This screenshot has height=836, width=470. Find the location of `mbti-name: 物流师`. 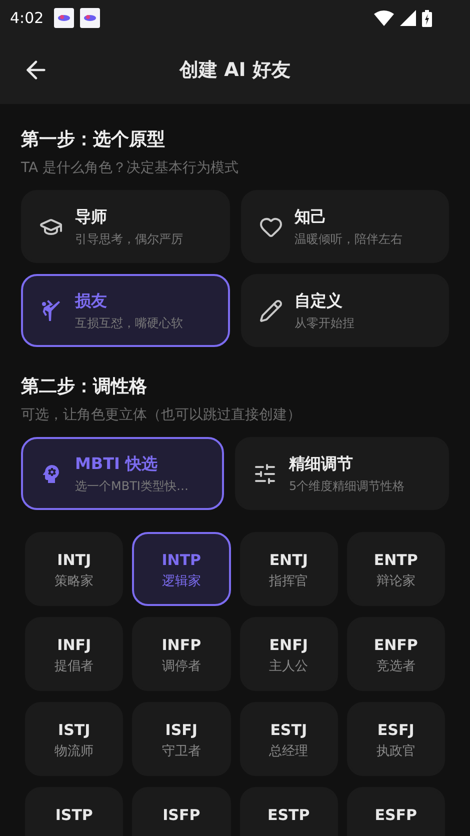

mbti-name: 物流师 is located at coordinates (74, 752).